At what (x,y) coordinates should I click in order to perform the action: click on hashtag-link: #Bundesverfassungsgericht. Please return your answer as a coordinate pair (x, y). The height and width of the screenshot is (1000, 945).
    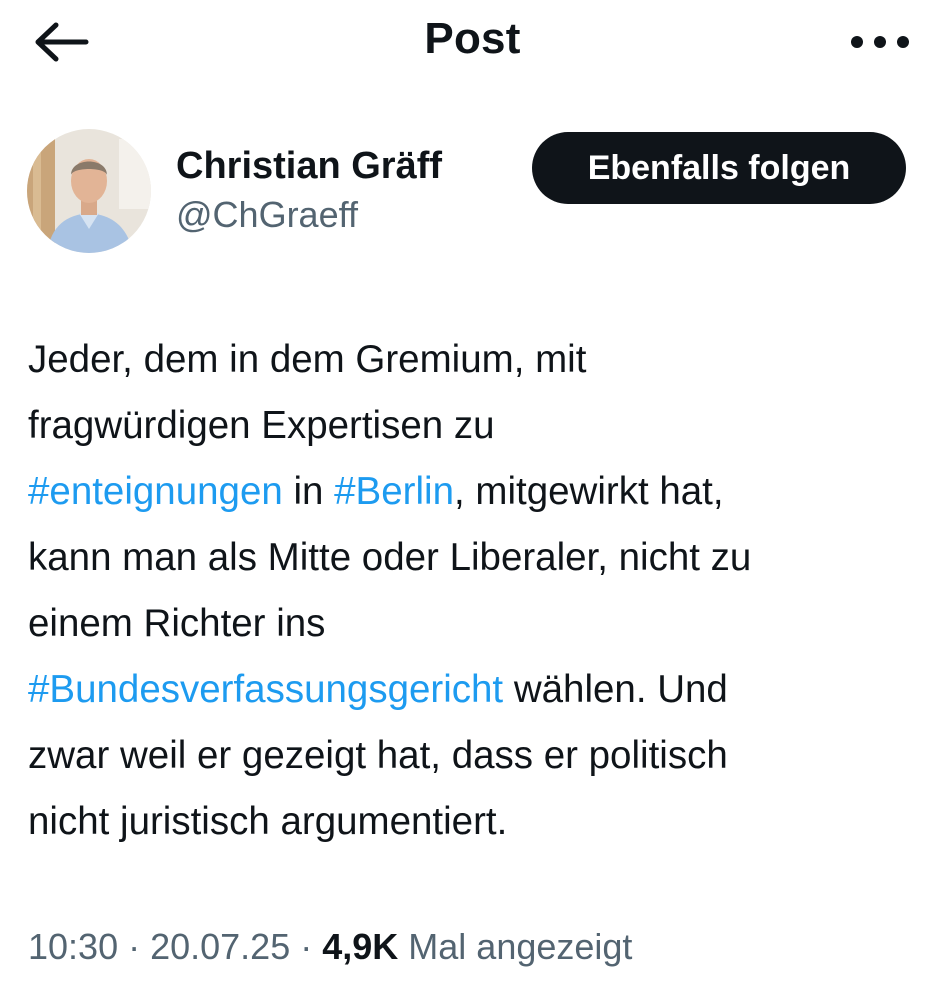
    Looking at the image, I should click on (265, 689).